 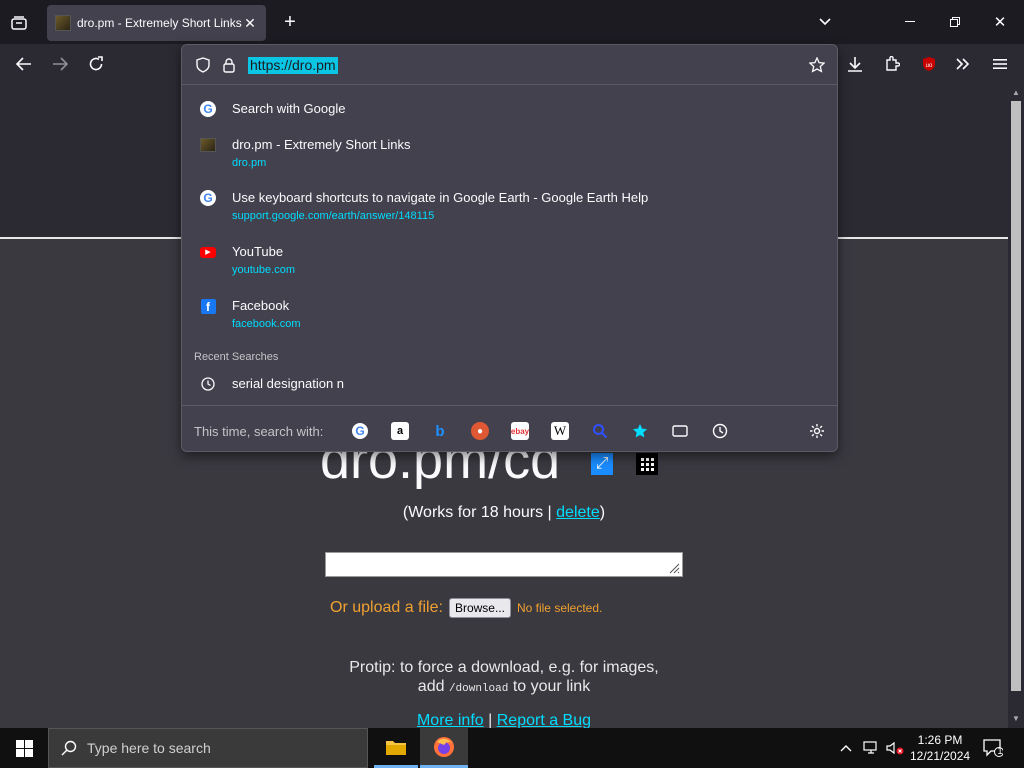 I want to click on resize-handle-icon, so click(x=674, y=568).